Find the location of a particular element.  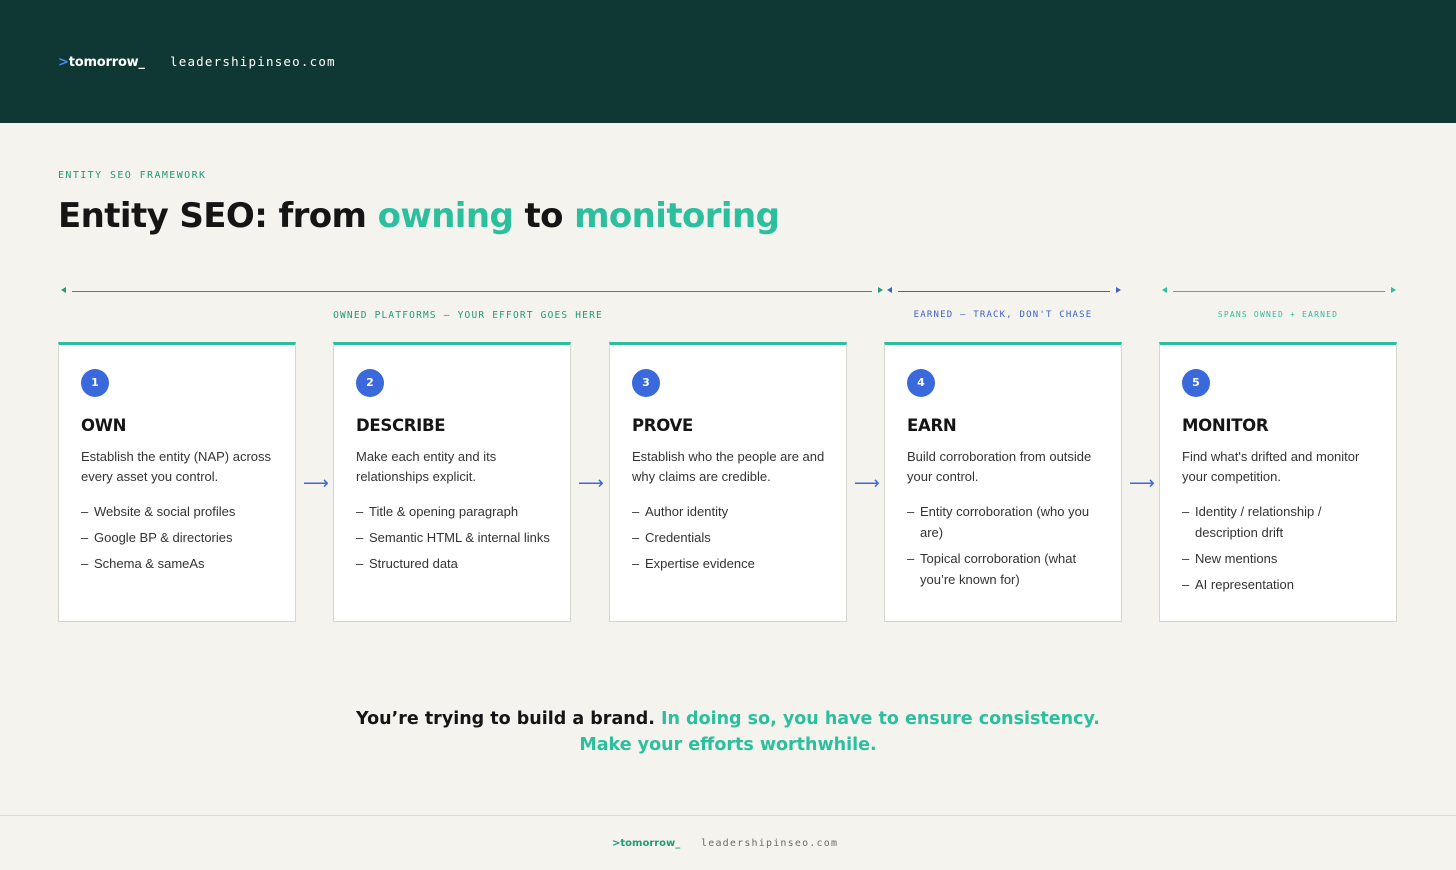

step-title: PROVE is located at coordinates (662, 425).